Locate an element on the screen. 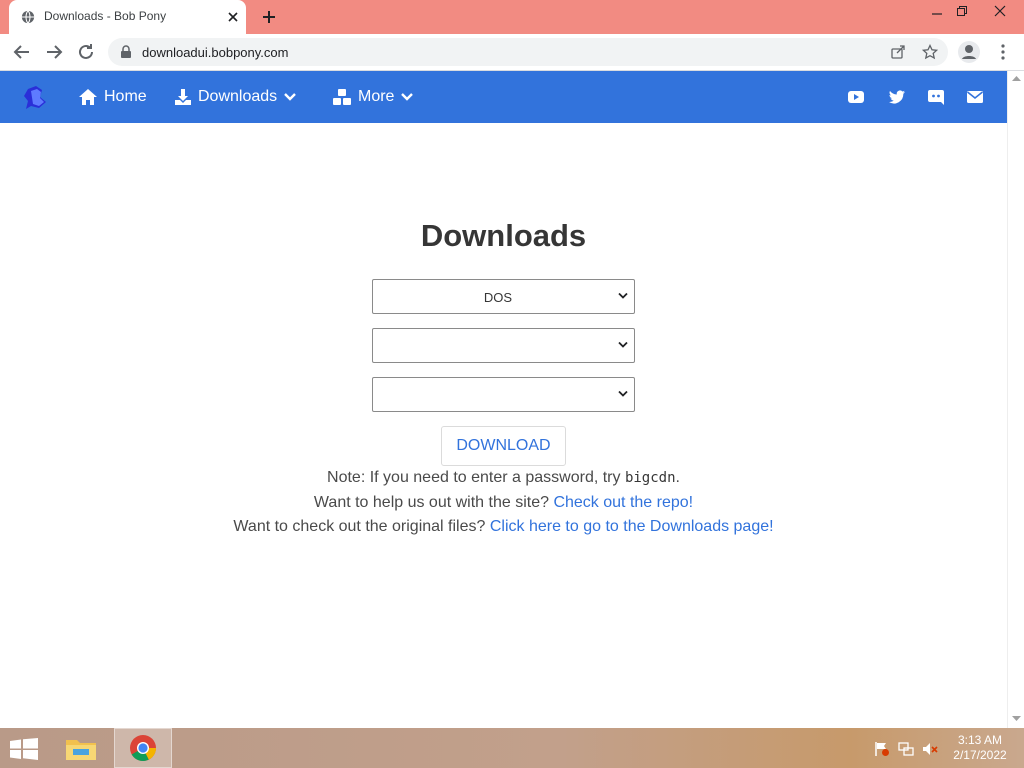  home-icon is located at coordinates (88, 97).